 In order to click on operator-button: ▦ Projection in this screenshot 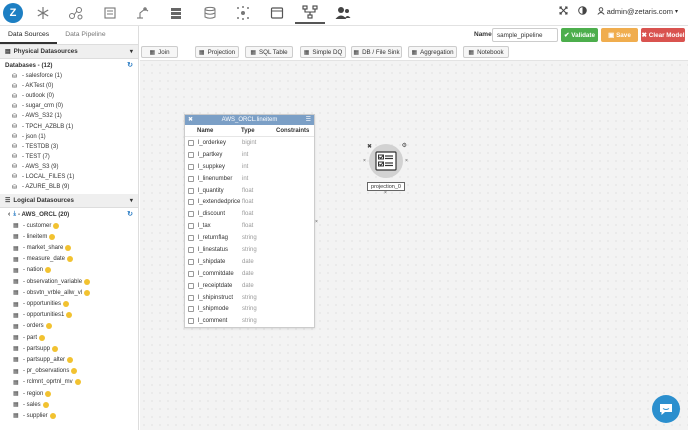, I will do `click(217, 52)`.